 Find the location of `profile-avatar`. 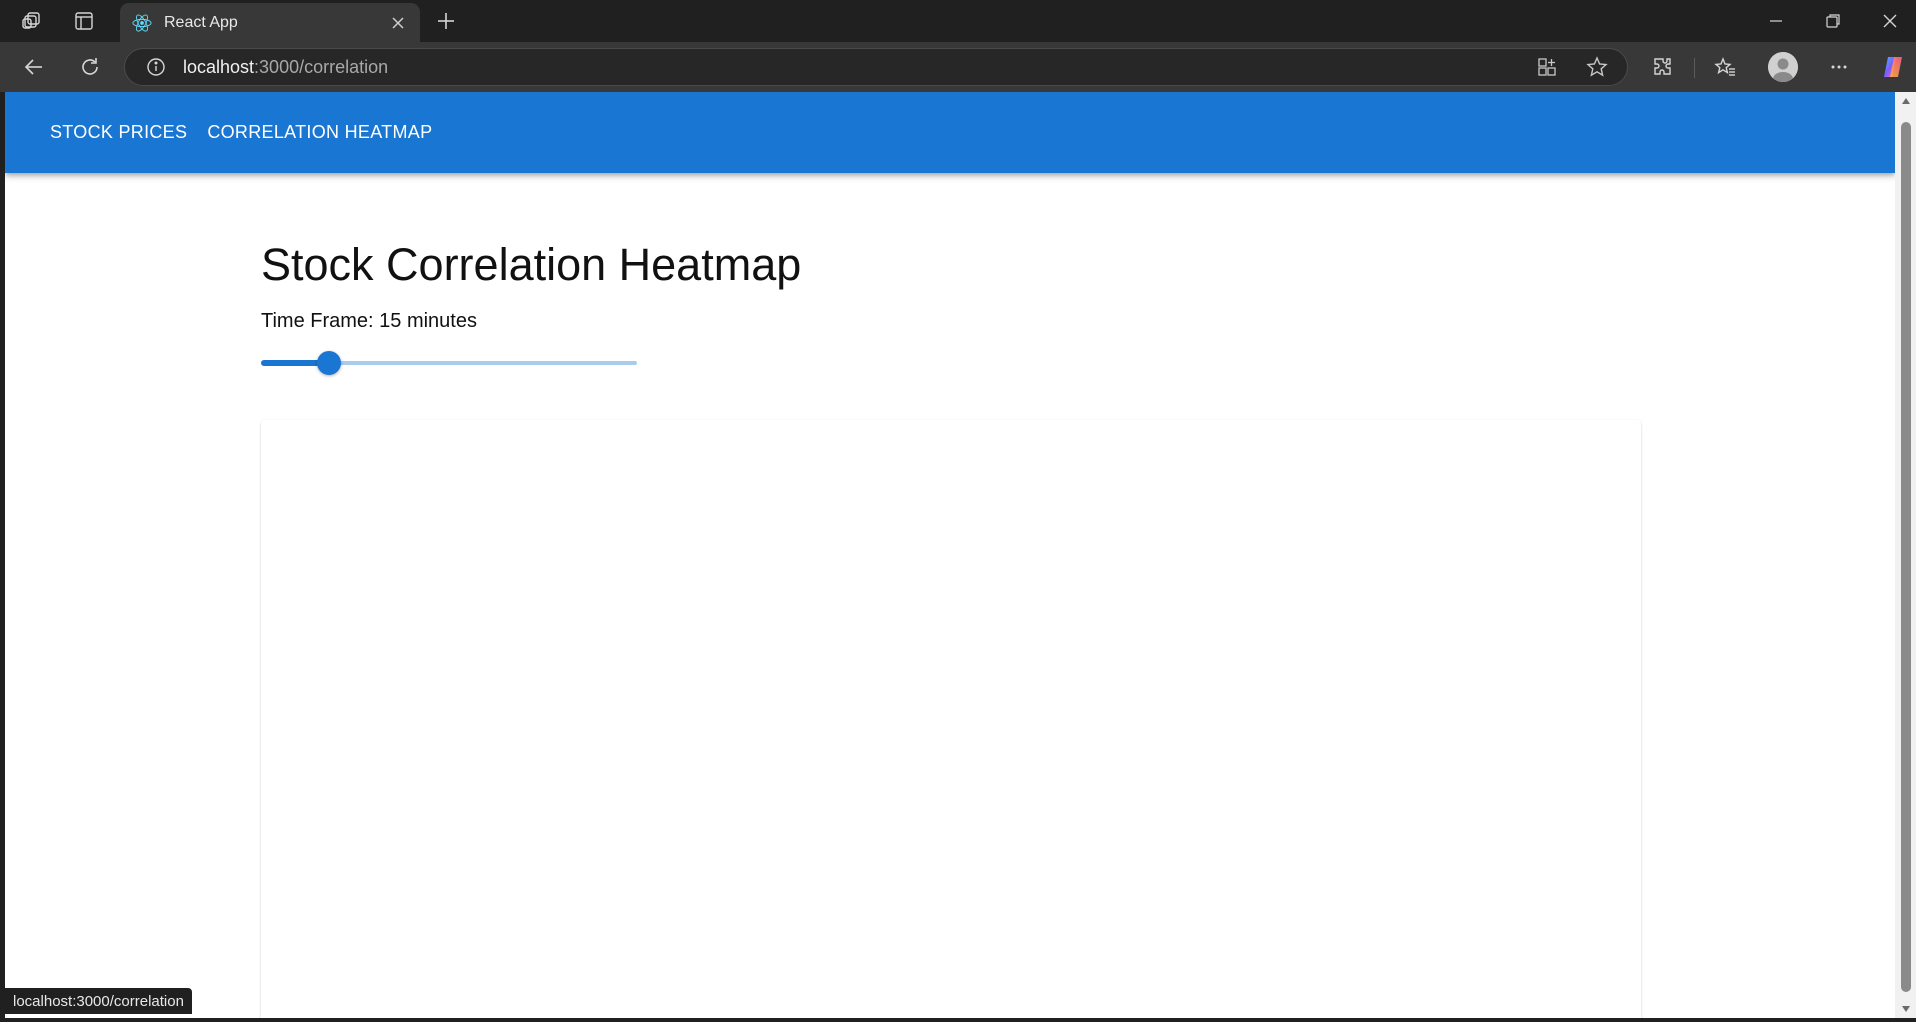

profile-avatar is located at coordinates (1783, 67).